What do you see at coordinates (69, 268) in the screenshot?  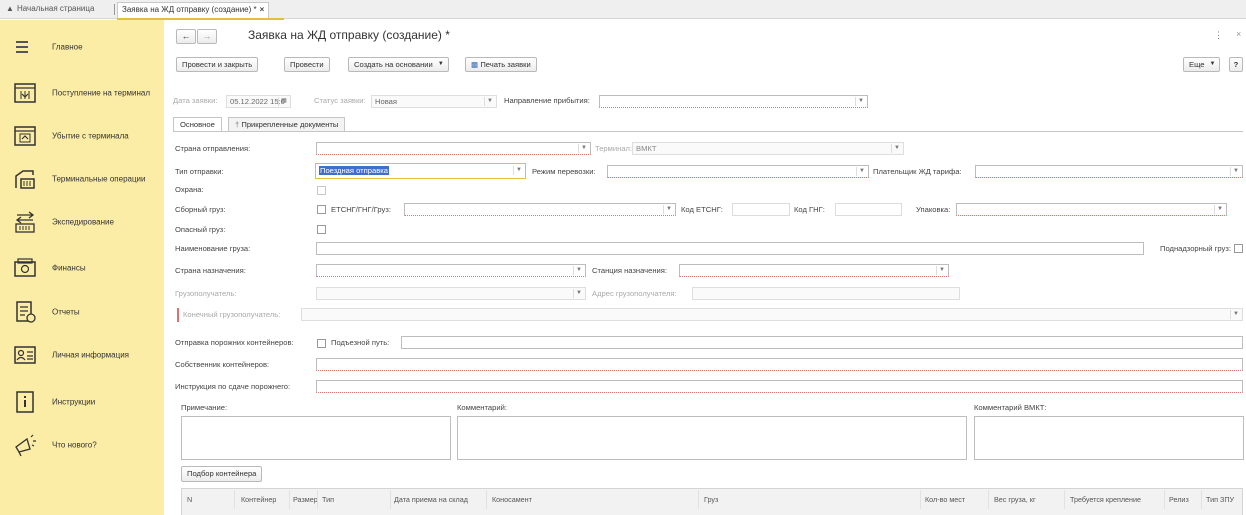 I see `sidebar-item-label: Финансы` at bounding box center [69, 268].